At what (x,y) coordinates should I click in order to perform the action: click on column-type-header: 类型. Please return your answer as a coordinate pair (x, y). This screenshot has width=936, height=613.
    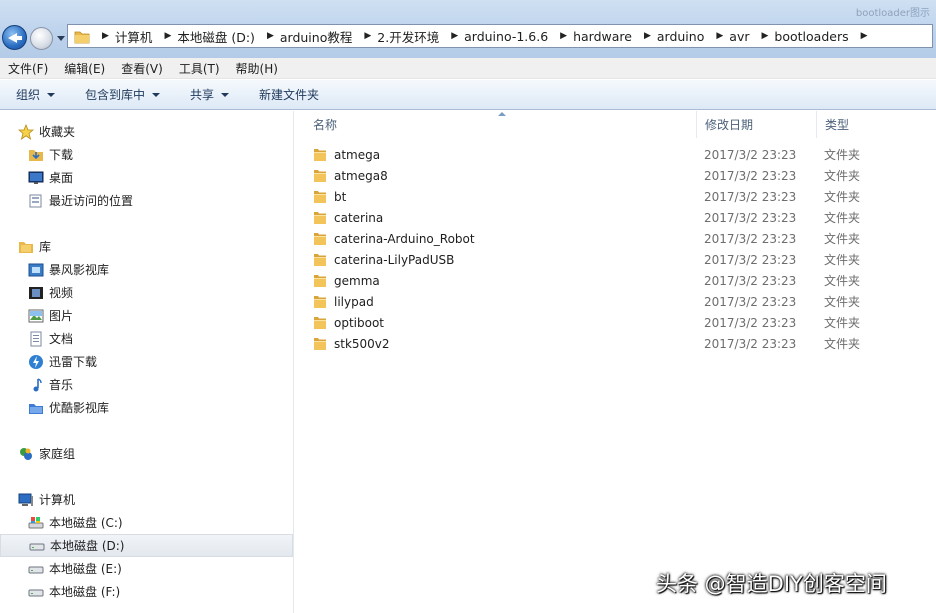
    Looking at the image, I should click on (876, 124).